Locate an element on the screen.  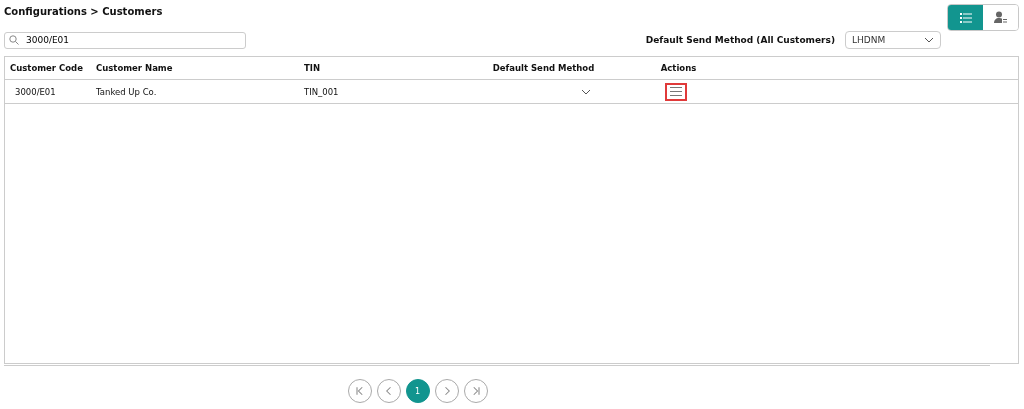
first-page-icon is located at coordinates (359, 391).